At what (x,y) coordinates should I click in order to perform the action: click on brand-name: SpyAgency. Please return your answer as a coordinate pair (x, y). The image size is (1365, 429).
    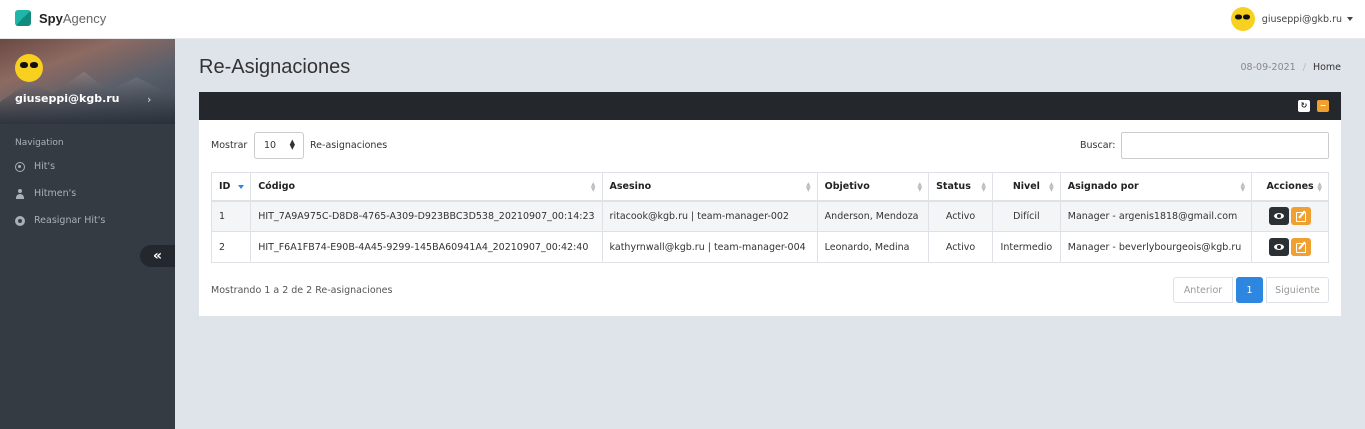
    Looking at the image, I should click on (73, 18).